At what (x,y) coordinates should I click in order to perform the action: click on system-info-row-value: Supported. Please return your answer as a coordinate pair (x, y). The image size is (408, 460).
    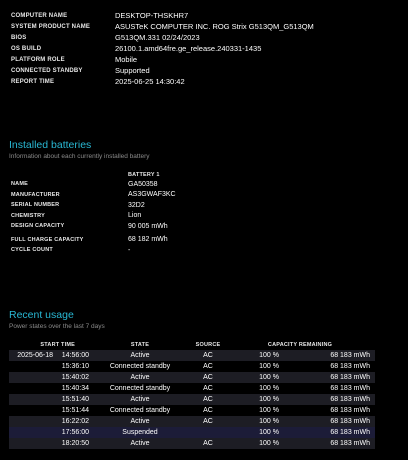
    Looking at the image, I should click on (132, 70).